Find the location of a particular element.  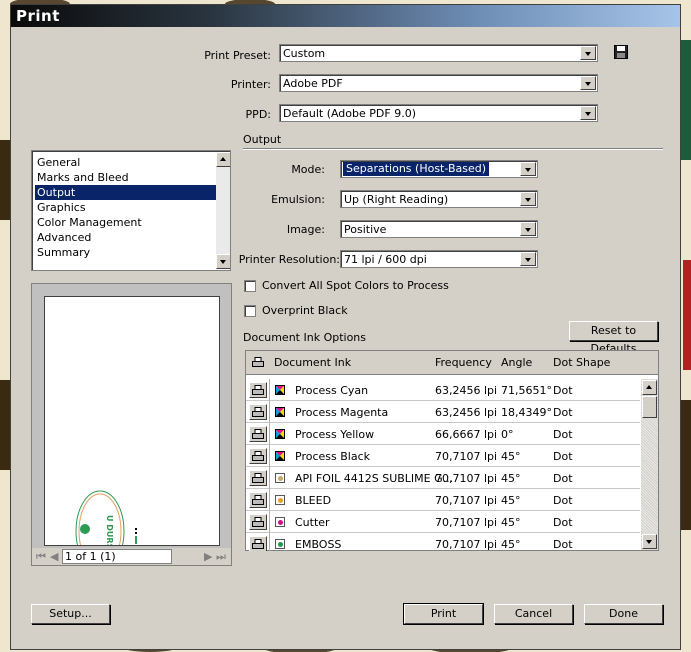

mode-select: Separations (Host-Based) is located at coordinates (439, 169).